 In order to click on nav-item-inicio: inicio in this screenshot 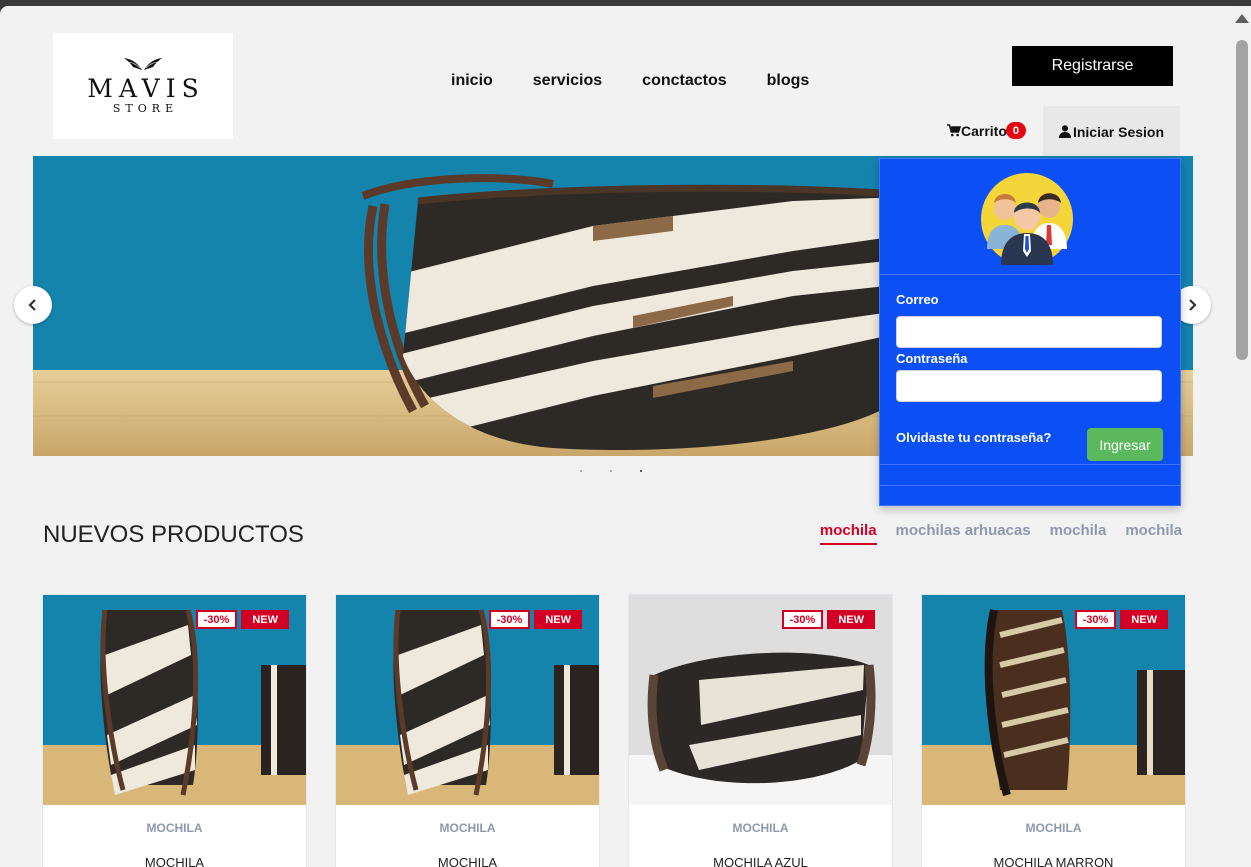, I will do `click(472, 81)`.